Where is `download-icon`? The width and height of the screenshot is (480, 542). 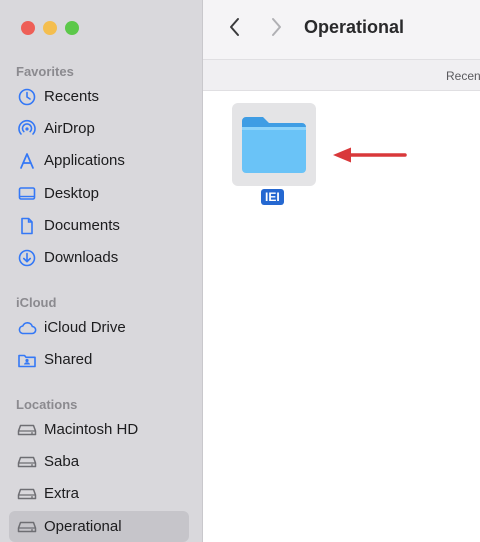
download-icon is located at coordinates (27, 258).